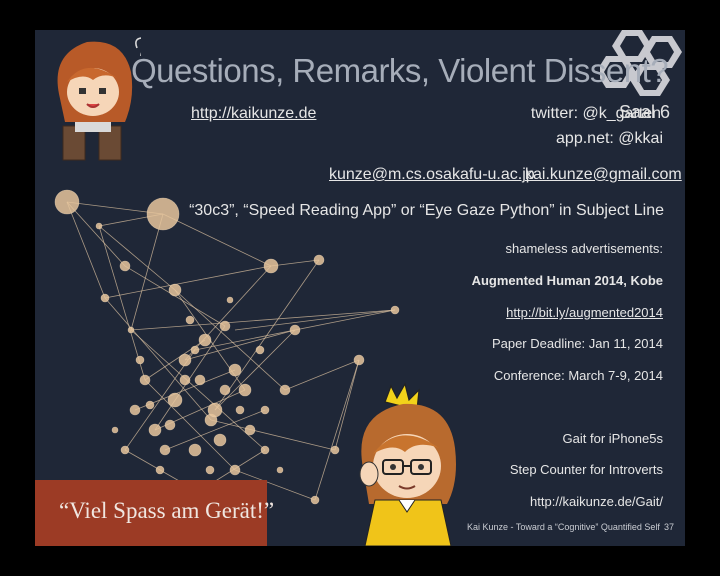  Describe the element at coordinates (567, 280) in the screenshot. I see `conference-name: Augmented Human 2014, Kobe` at that location.